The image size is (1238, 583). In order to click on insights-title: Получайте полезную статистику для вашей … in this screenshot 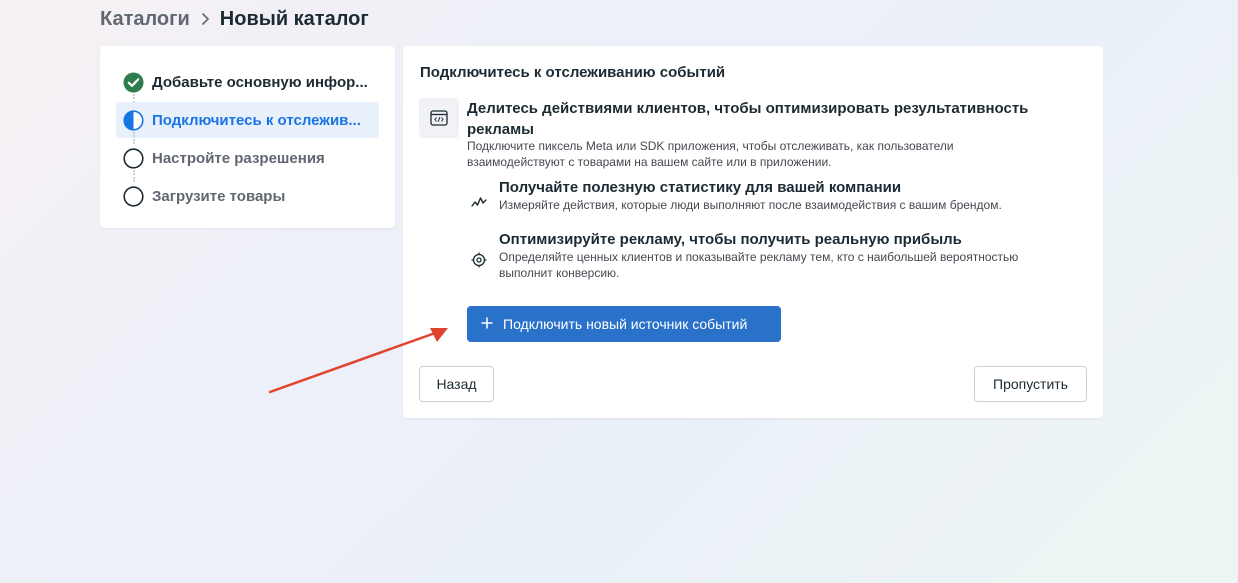, I will do `click(700, 187)`.